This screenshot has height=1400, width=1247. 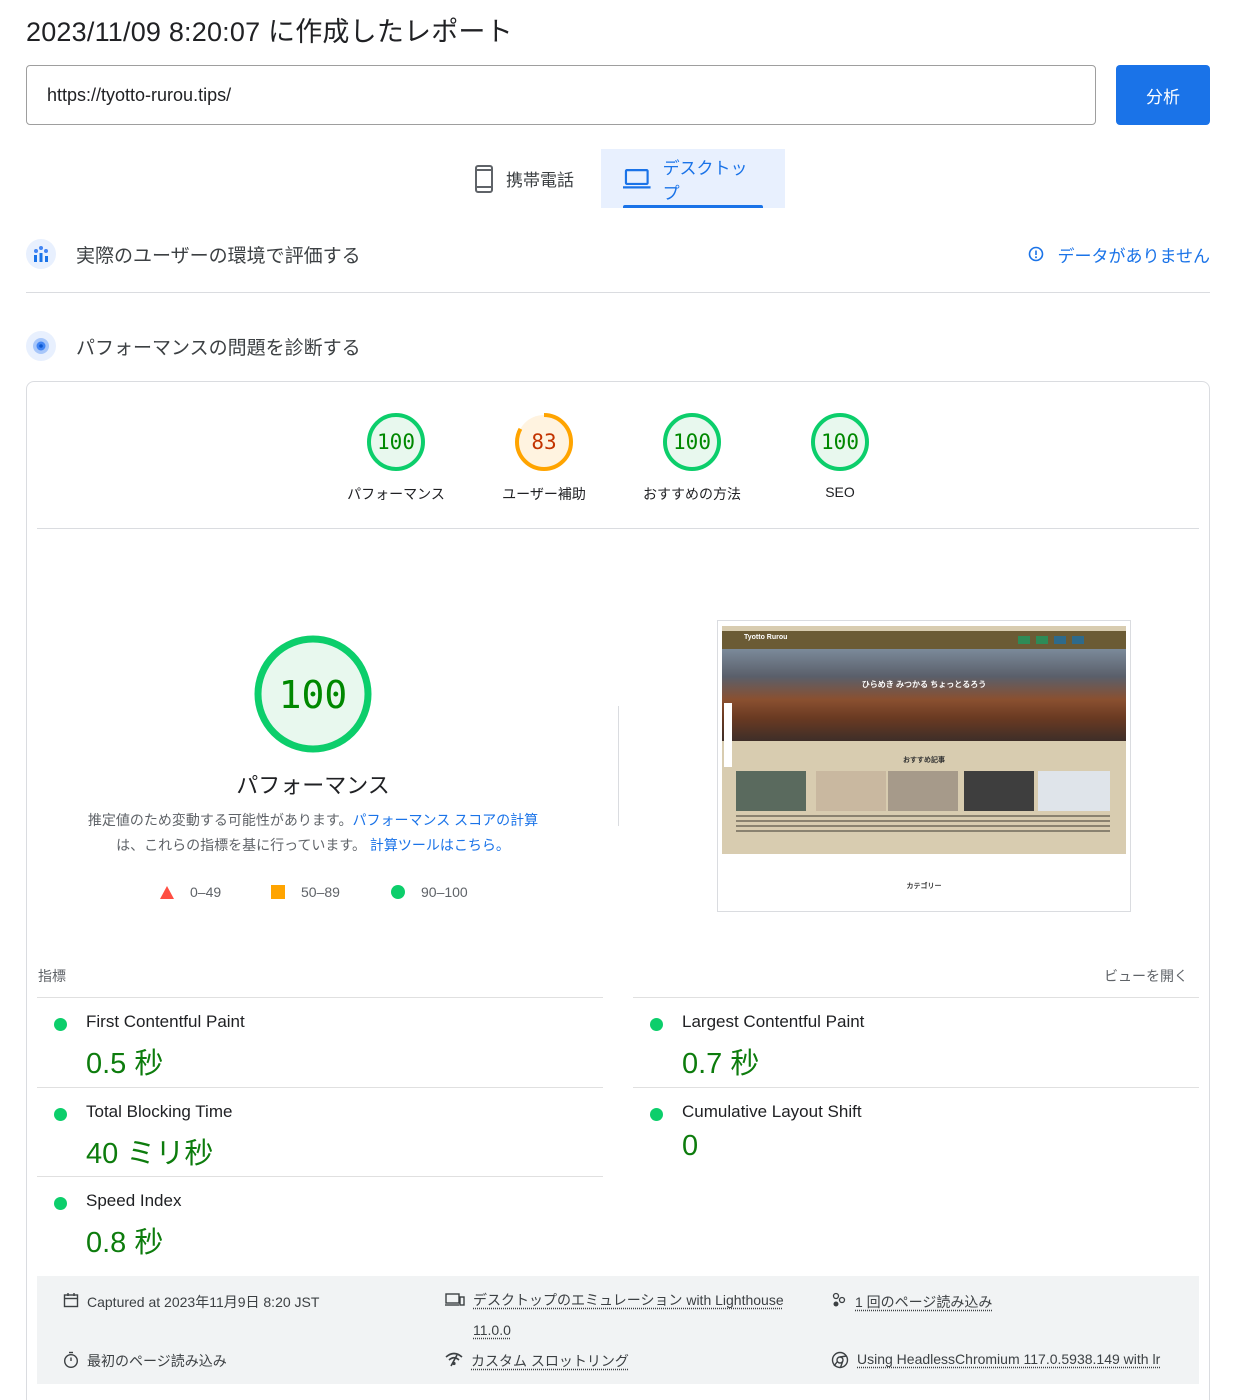 What do you see at coordinates (149, 1151) in the screenshot?
I see `metric-value: 40 ミリ秒` at bounding box center [149, 1151].